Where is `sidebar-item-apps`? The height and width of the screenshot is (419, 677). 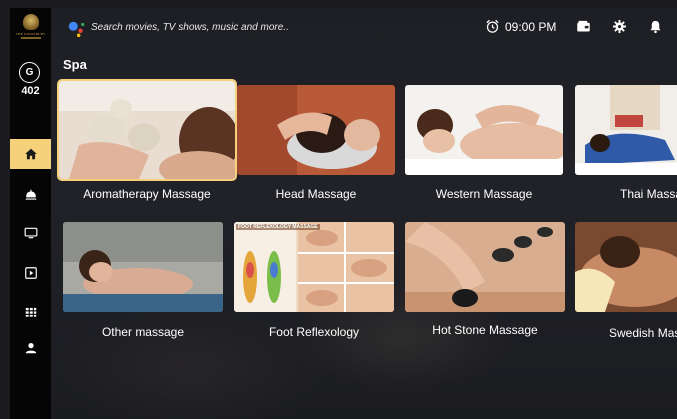 sidebar-item-apps is located at coordinates (30, 312).